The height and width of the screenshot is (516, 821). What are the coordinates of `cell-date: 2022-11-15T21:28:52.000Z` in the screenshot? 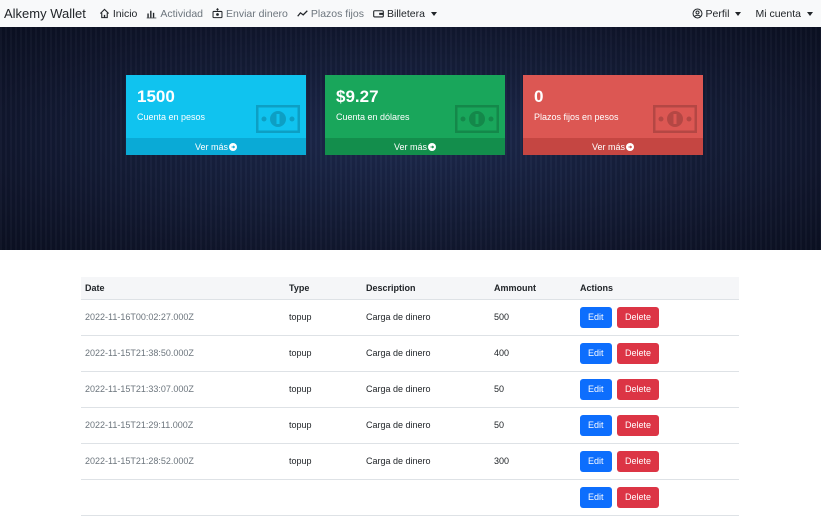 It's located at (139, 461).